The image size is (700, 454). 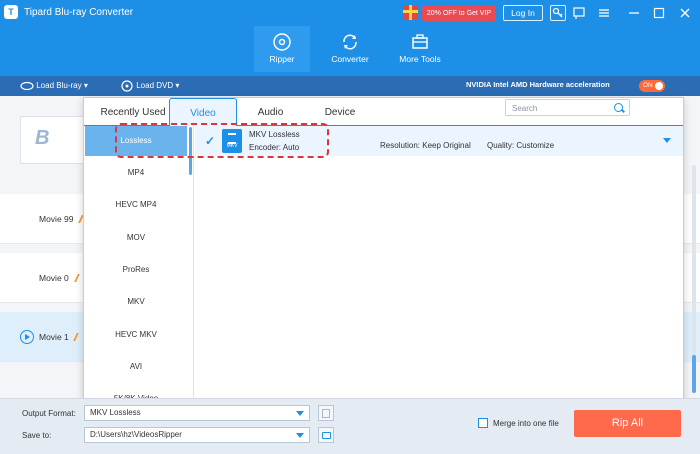 What do you see at coordinates (425, 145) in the screenshot?
I see `preset-resolution: Resolution: Keep Original` at bounding box center [425, 145].